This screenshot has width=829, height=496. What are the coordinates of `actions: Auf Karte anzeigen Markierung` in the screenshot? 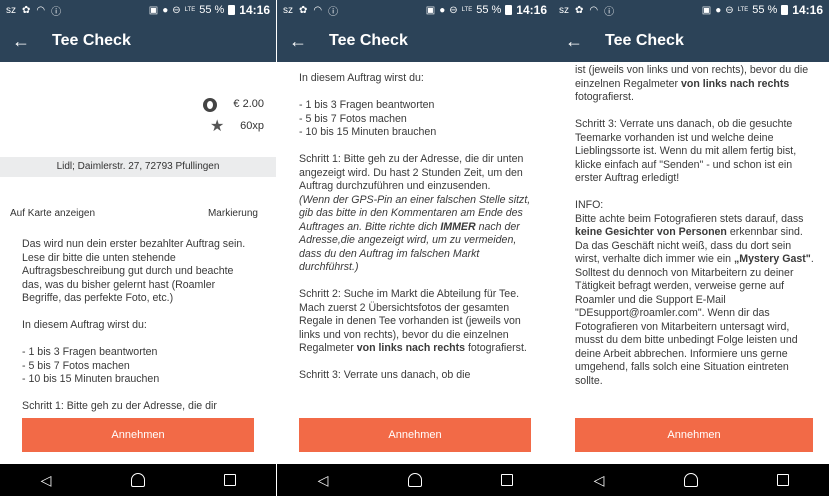 It's located at (138, 205).